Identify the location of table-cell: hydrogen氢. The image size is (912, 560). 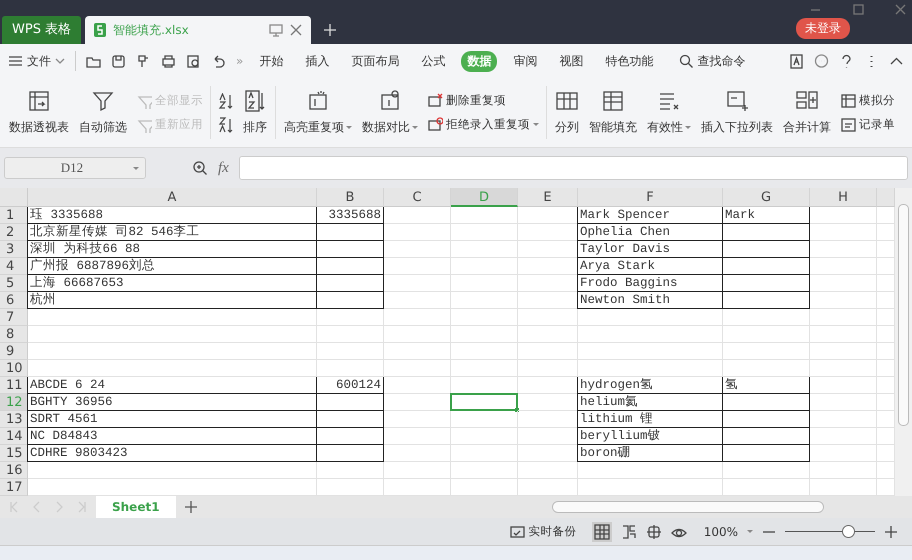
(650, 385).